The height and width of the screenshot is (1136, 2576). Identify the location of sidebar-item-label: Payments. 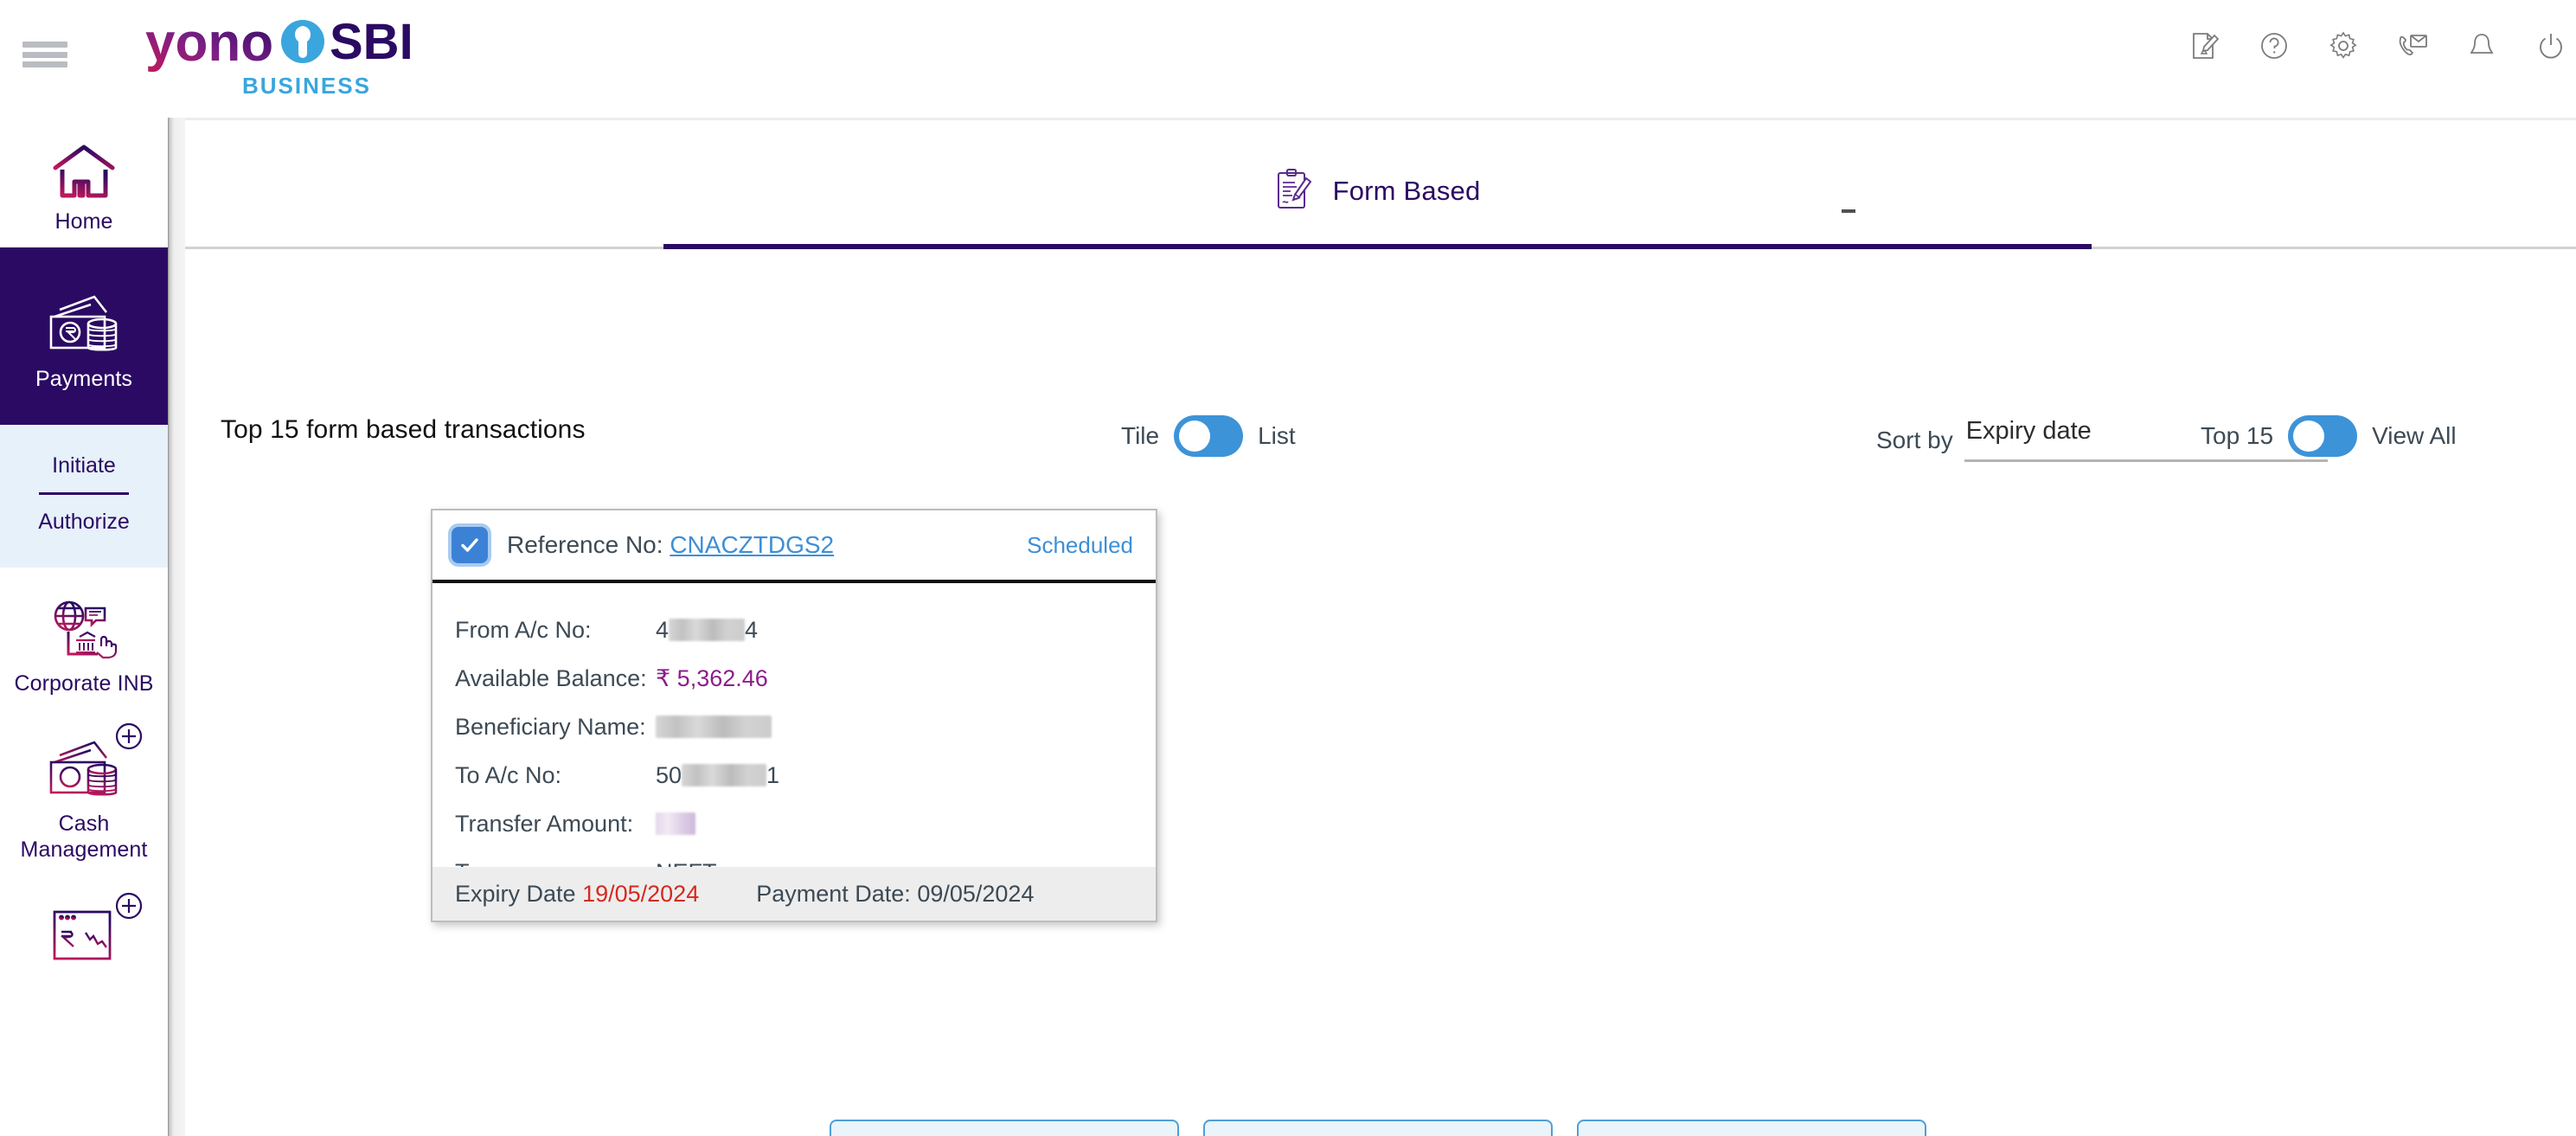
(83, 379).